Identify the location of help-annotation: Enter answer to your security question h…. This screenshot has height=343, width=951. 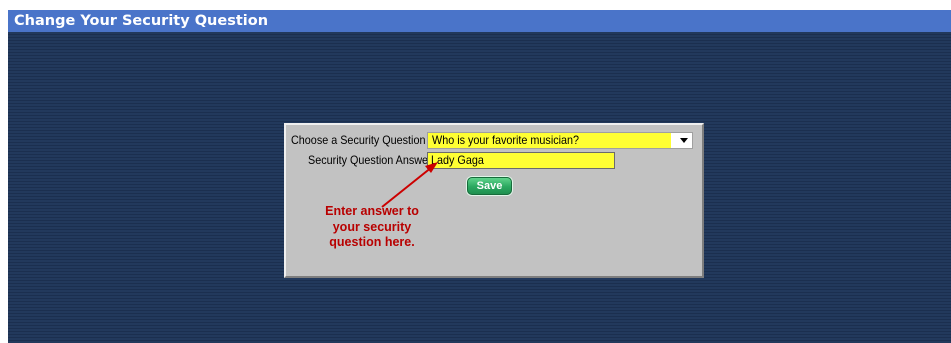
(372, 227).